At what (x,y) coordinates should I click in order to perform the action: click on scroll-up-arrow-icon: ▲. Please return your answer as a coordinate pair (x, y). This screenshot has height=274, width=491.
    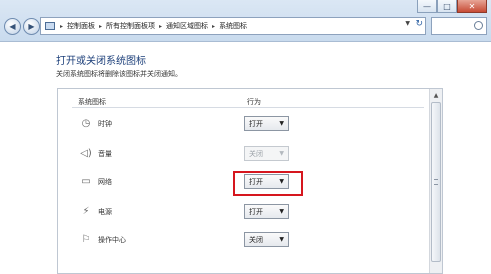
    Looking at the image, I should click on (436, 95).